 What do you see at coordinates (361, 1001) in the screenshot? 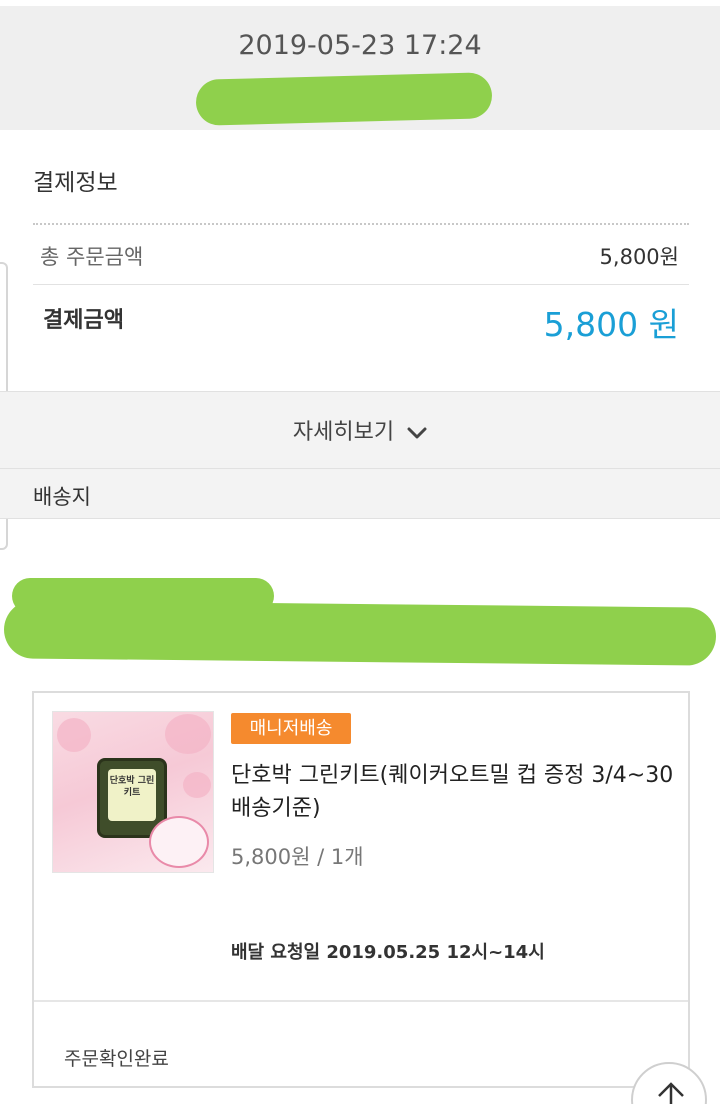
I see `card-divider` at bounding box center [361, 1001].